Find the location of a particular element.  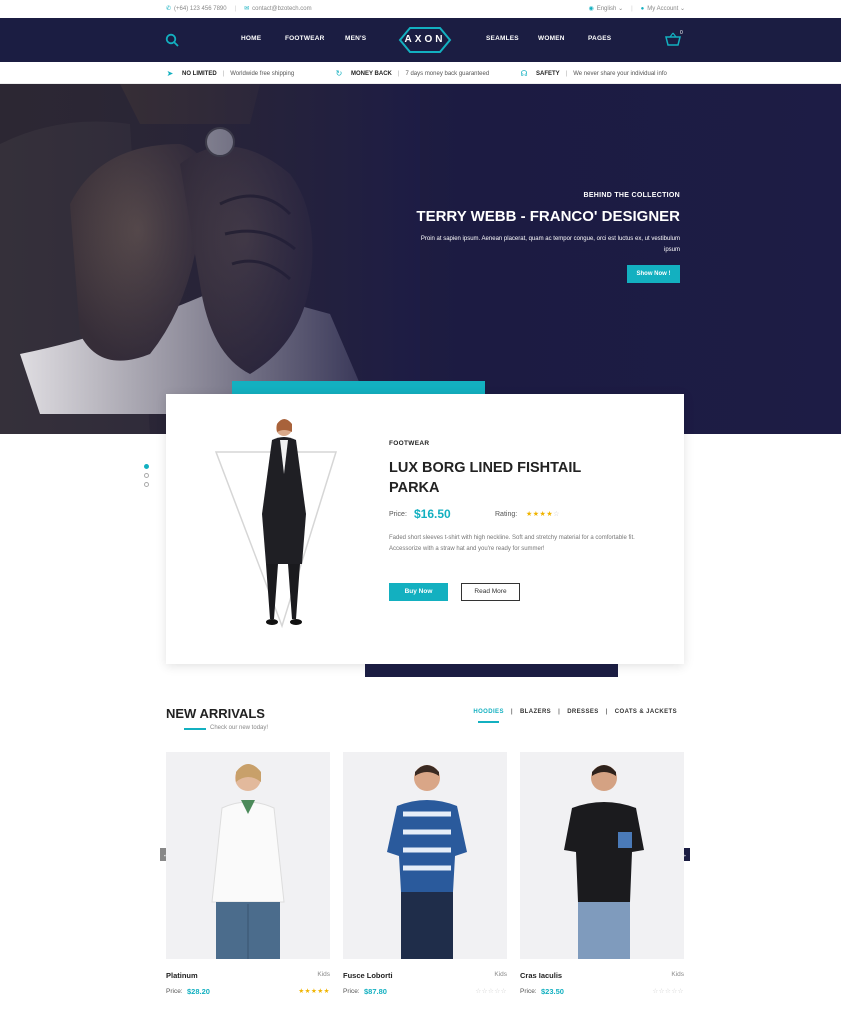

product-card: Fusce Loborti Kids Price: $87.80 ☆☆☆☆☆ is located at coordinates (425, 874).